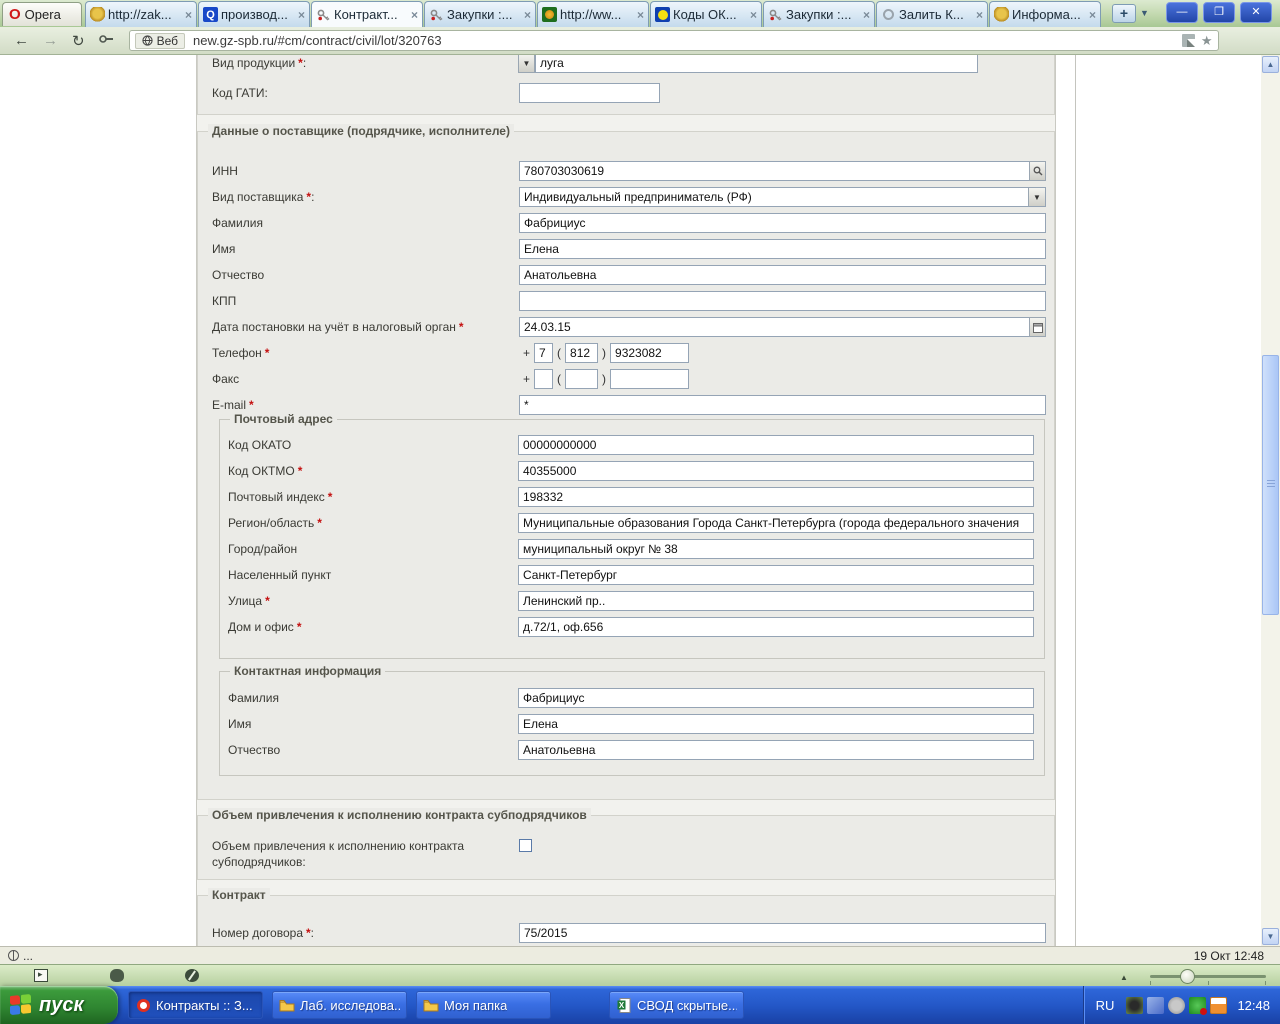  What do you see at coordinates (1037, 171) in the screenshot?
I see `inn-search-icon` at bounding box center [1037, 171].